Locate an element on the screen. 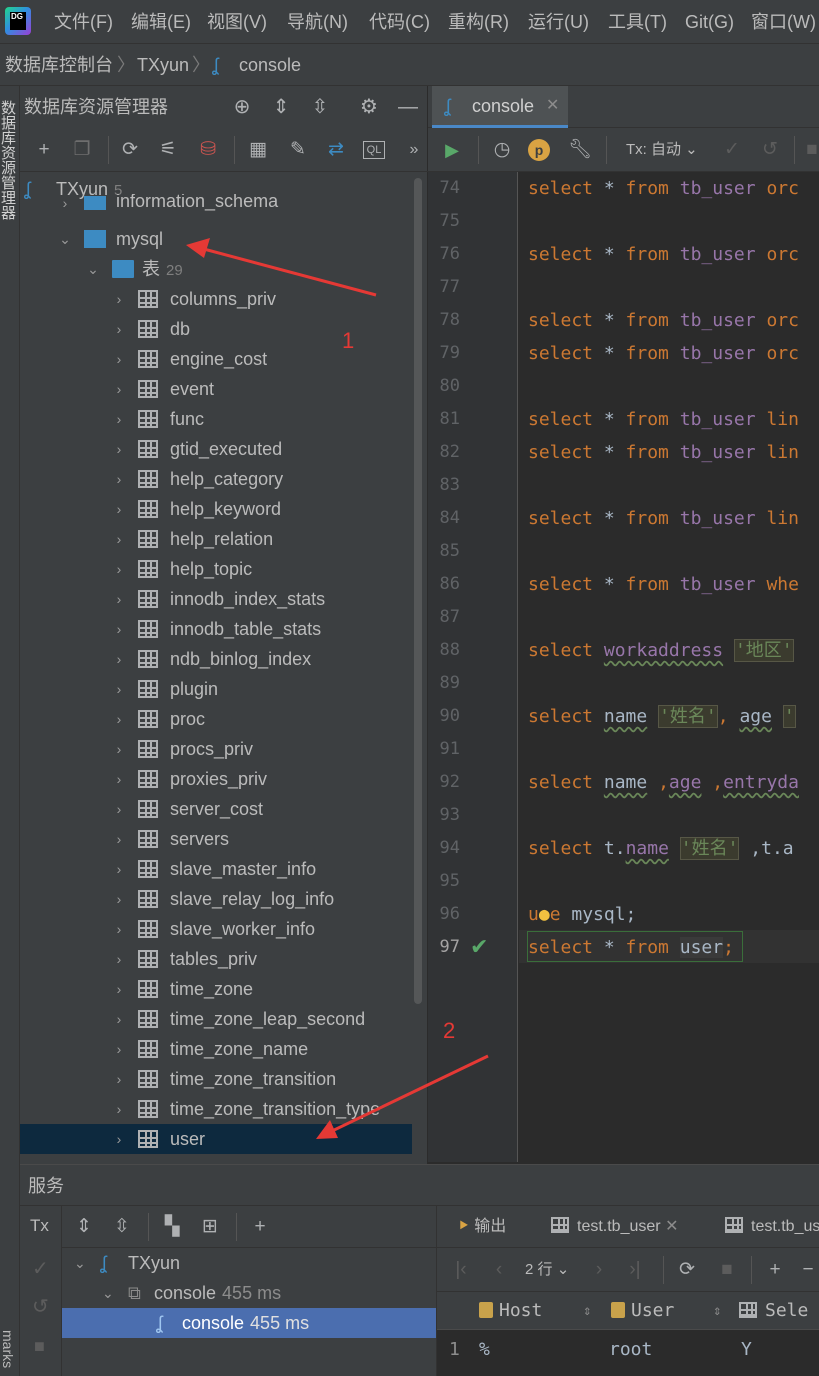 The width and height of the screenshot is (819, 1376). menu-code: 代码(C) is located at coordinates (399, 22).